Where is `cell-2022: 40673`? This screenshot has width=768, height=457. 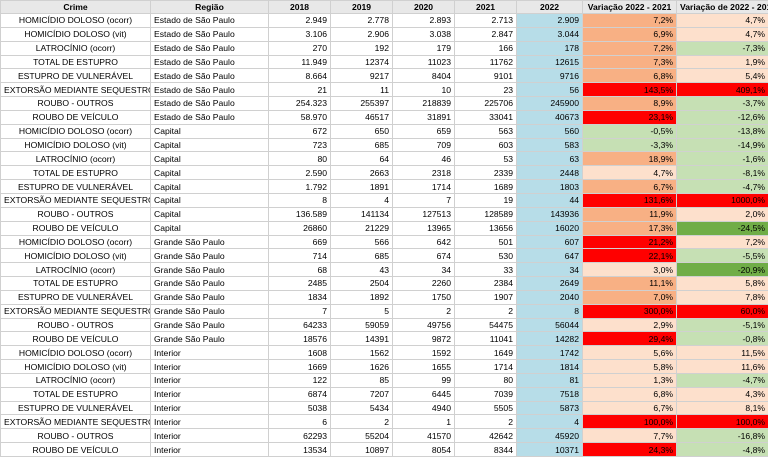
cell-2022: 40673 is located at coordinates (550, 117).